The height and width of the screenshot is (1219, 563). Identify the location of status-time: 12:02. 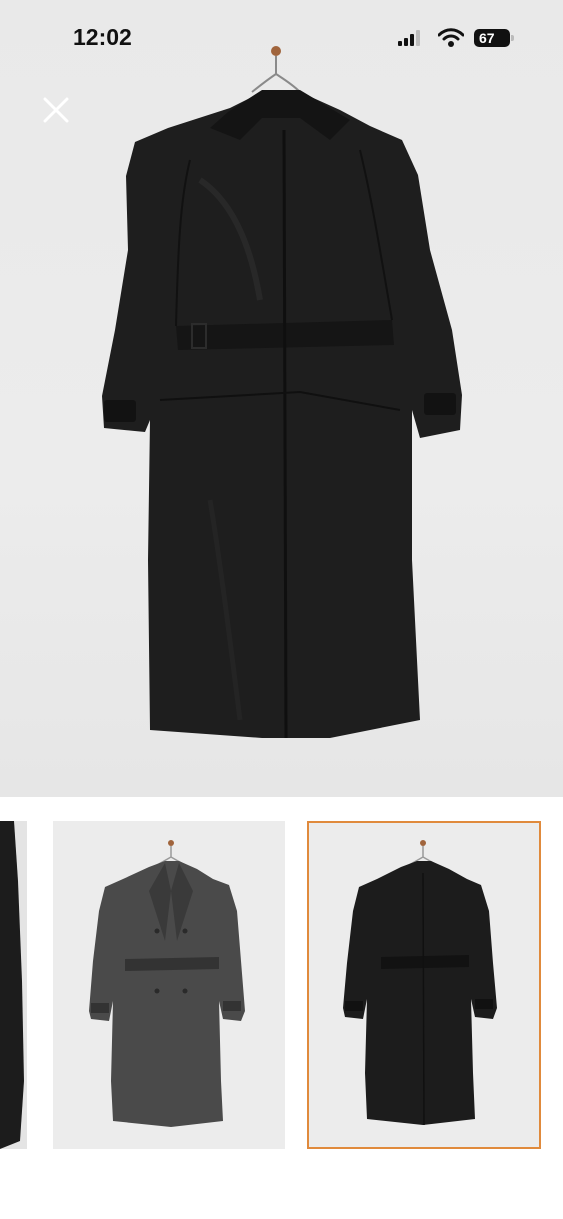
(102, 37).